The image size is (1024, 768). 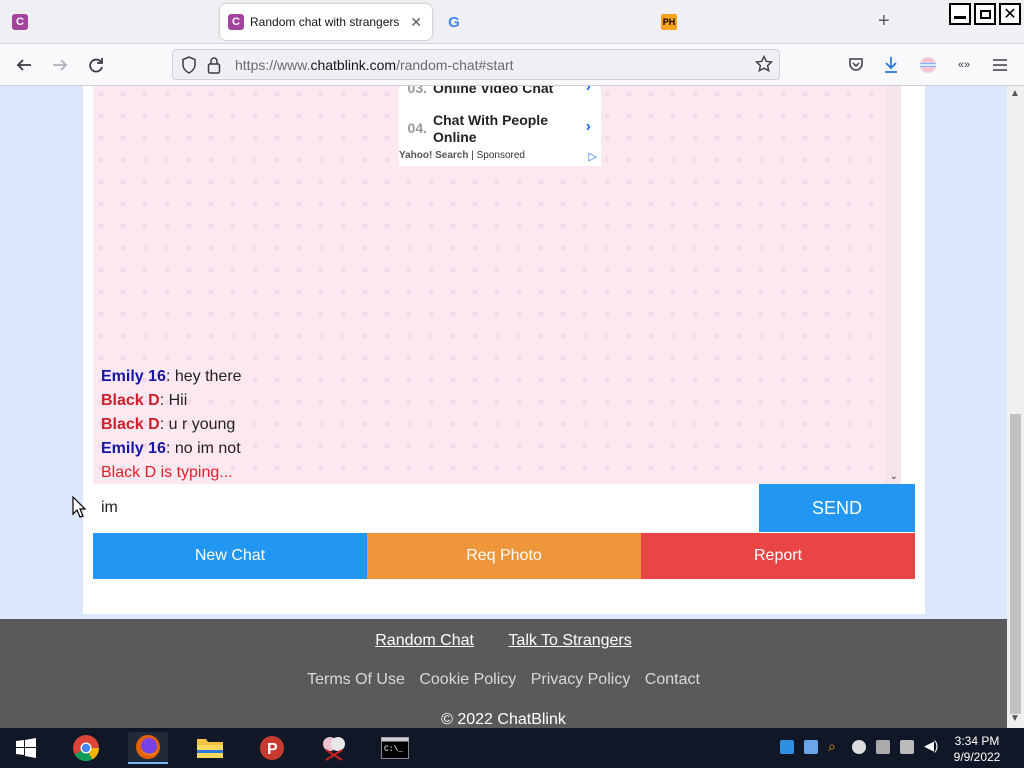 I want to click on chat-message: Emily 16: hey there, so click(x=171, y=376).